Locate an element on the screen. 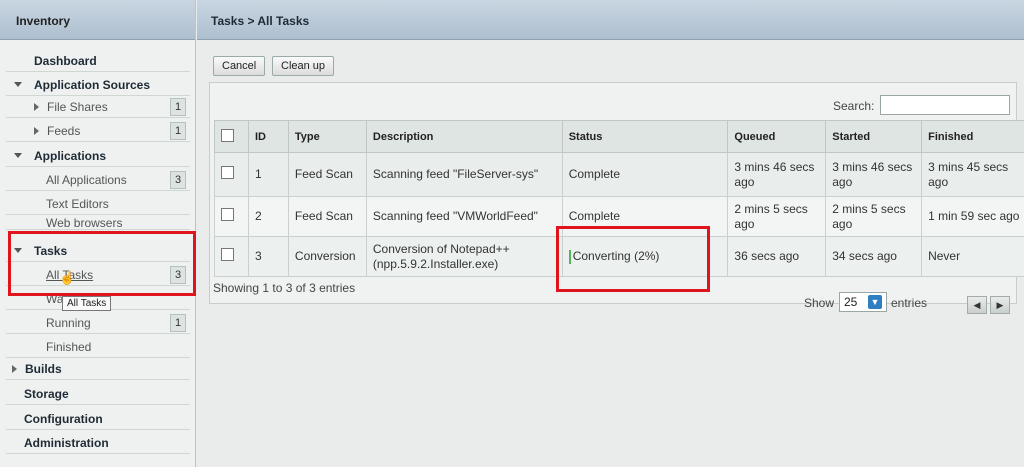 The width and height of the screenshot is (1024, 467). arrow-left-icon: ◀ is located at coordinates (977, 305).